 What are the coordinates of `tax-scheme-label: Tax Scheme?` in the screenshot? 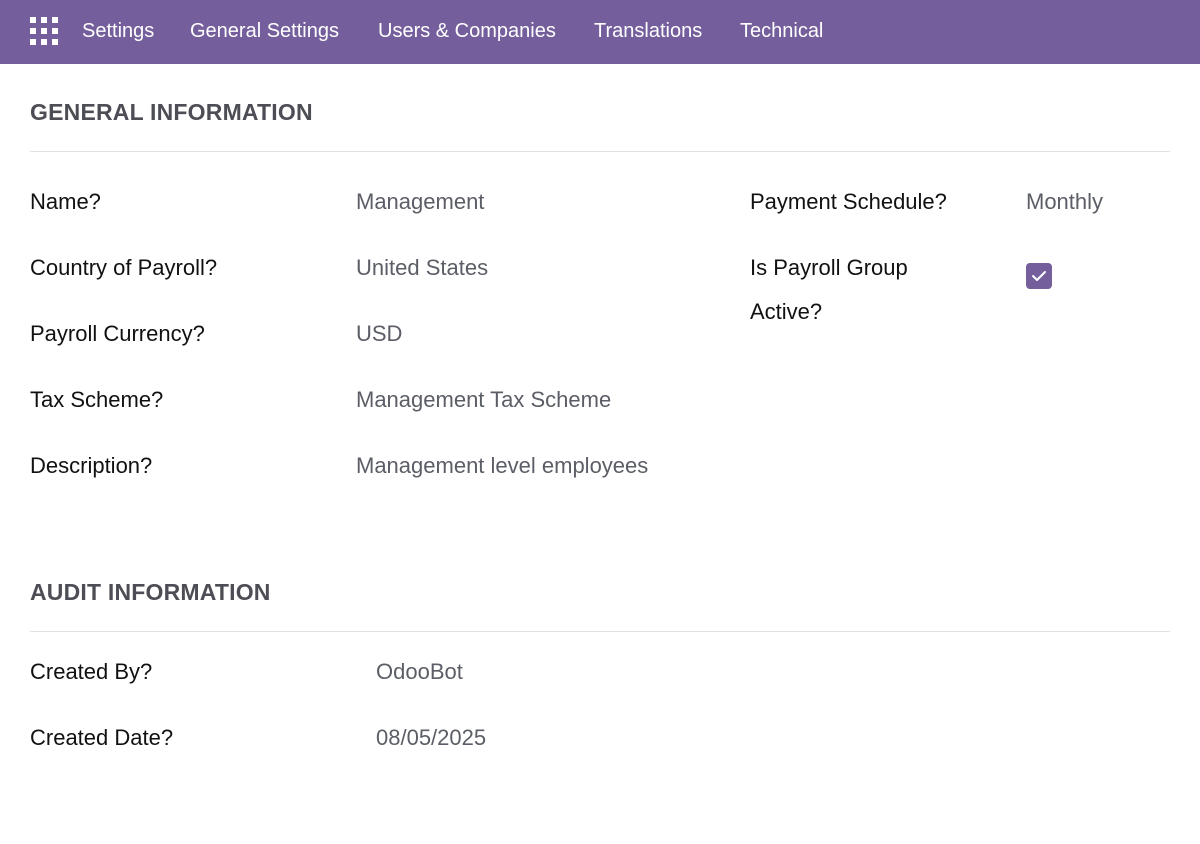 It's located at (97, 399).